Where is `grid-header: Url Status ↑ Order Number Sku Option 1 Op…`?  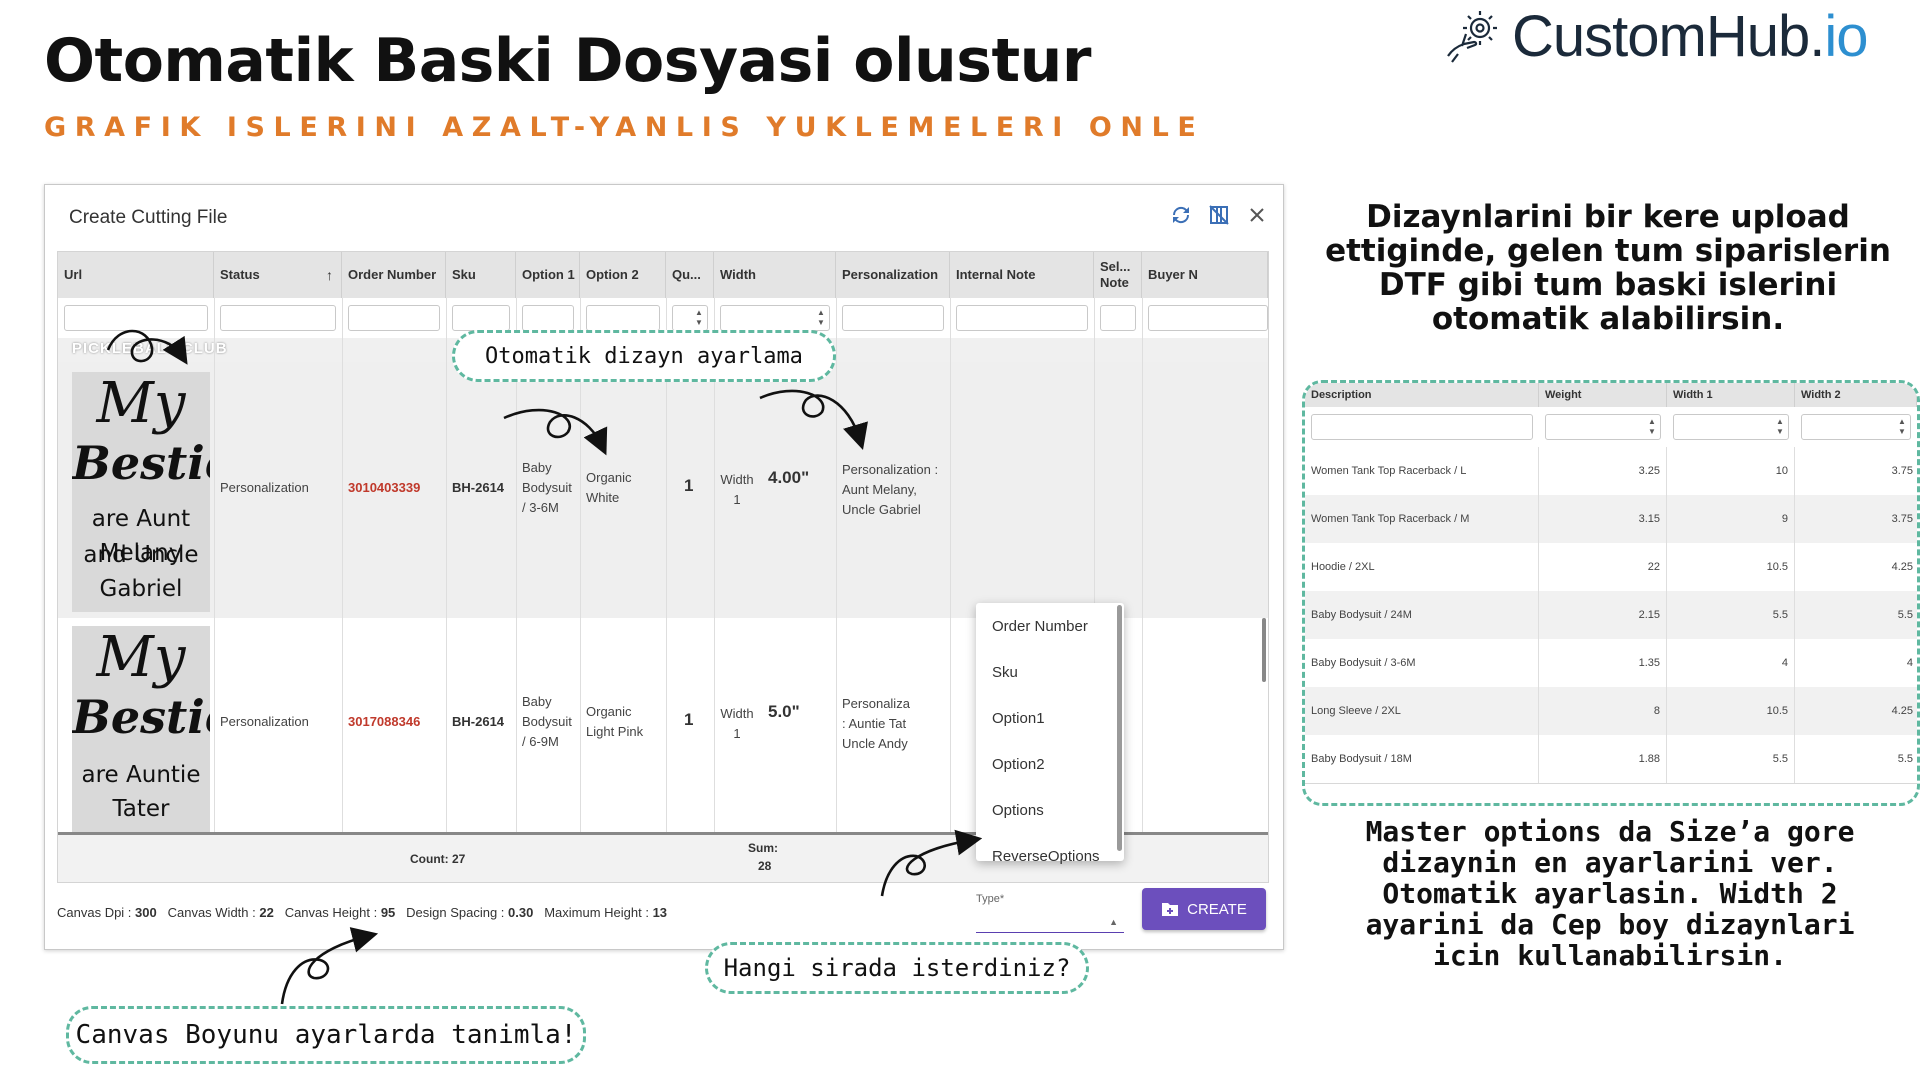 grid-header: Url Status ↑ Order Number Sku Option 1 Op… is located at coordinates (663, 275).